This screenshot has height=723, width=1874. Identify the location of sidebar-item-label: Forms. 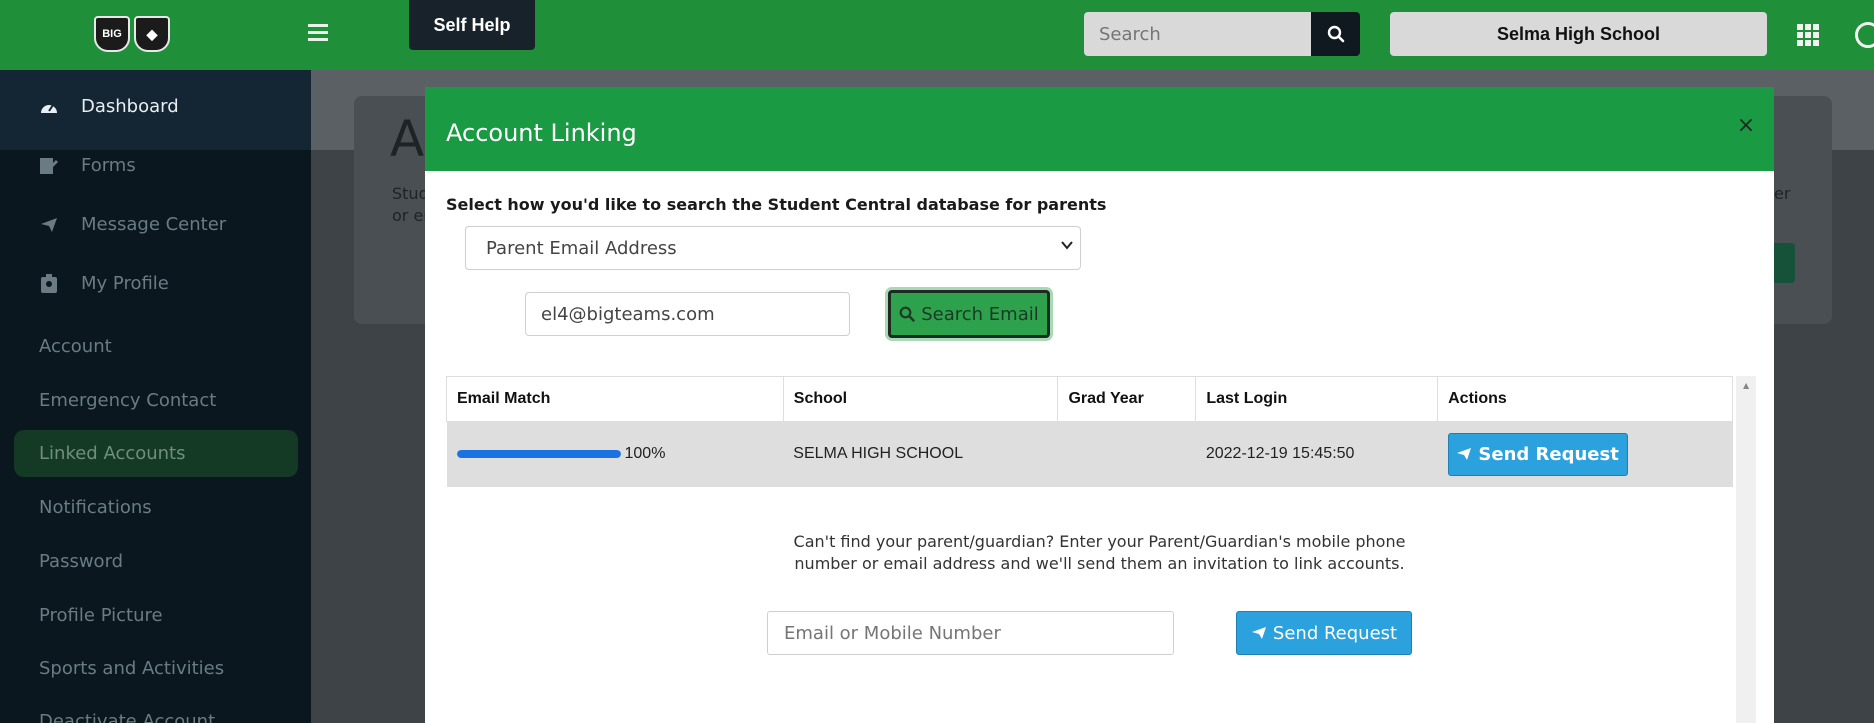
(108, 165).